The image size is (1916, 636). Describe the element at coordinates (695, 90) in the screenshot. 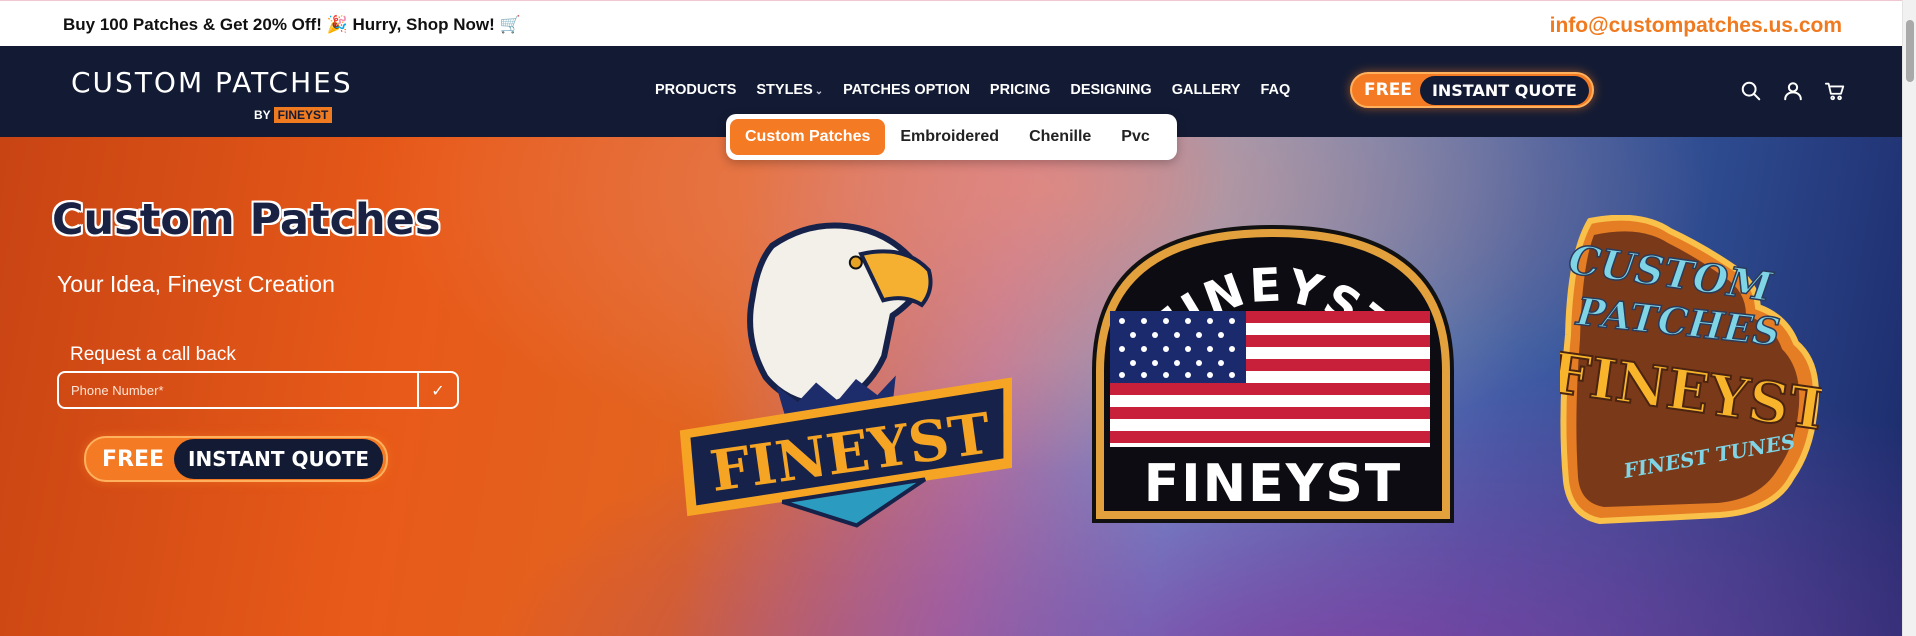

I see `nav-products: PRODUCTS` at that location.